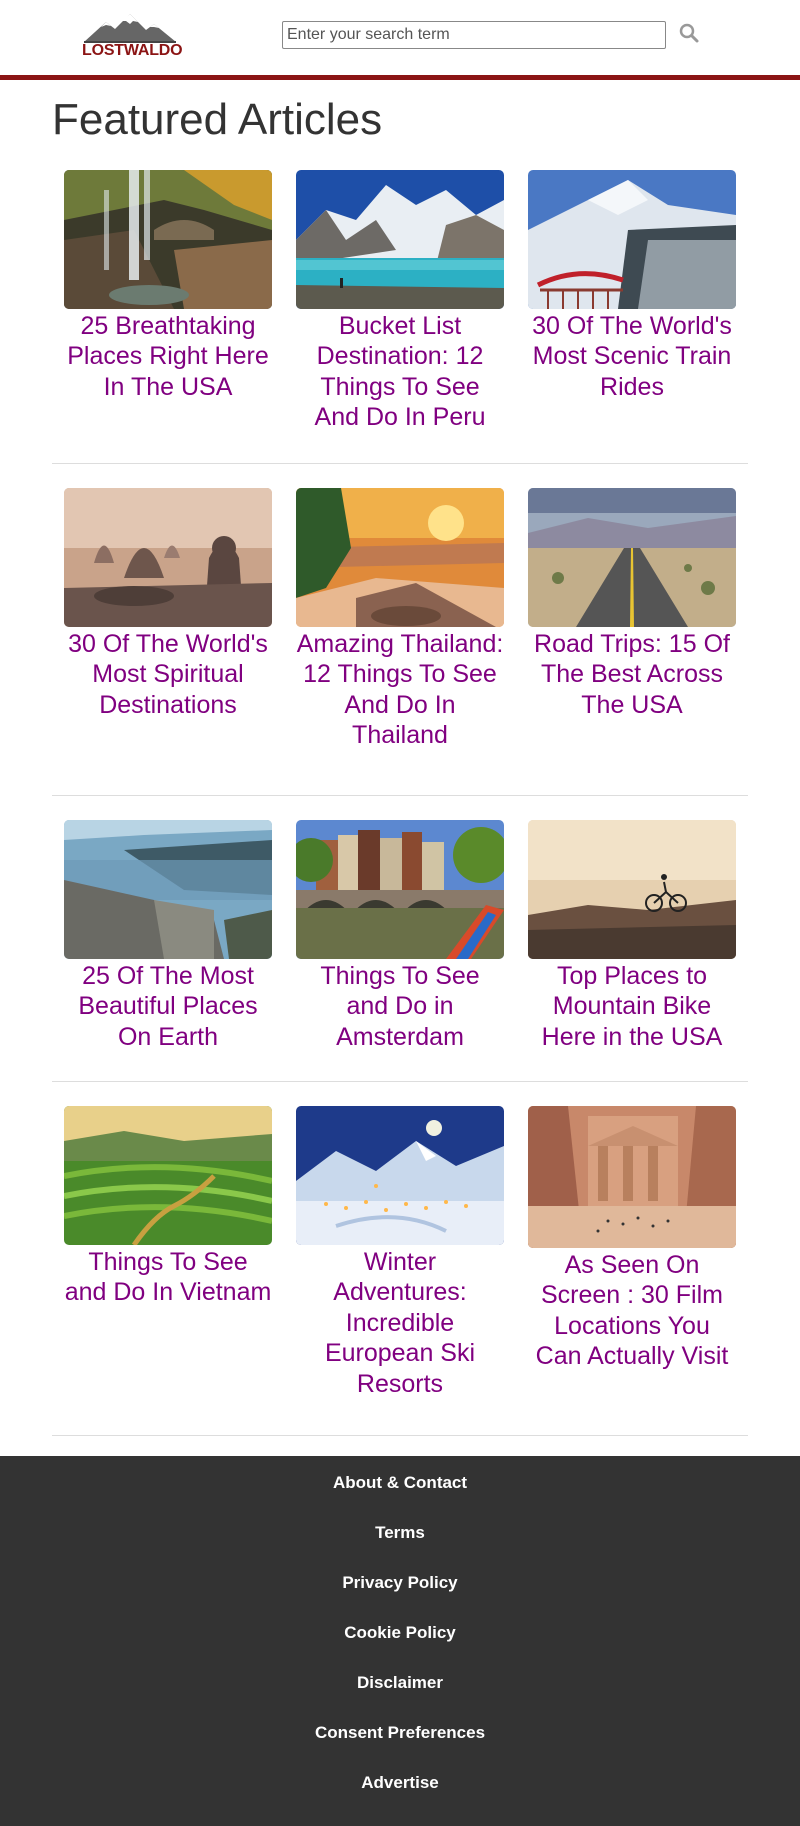 The image size is (800, 1826). What do you see at coordinates (400, 1633) in the screenshot?
I see `footer-link-cookie-policy: Cookie Policy` at bounding box center [400, 1633].